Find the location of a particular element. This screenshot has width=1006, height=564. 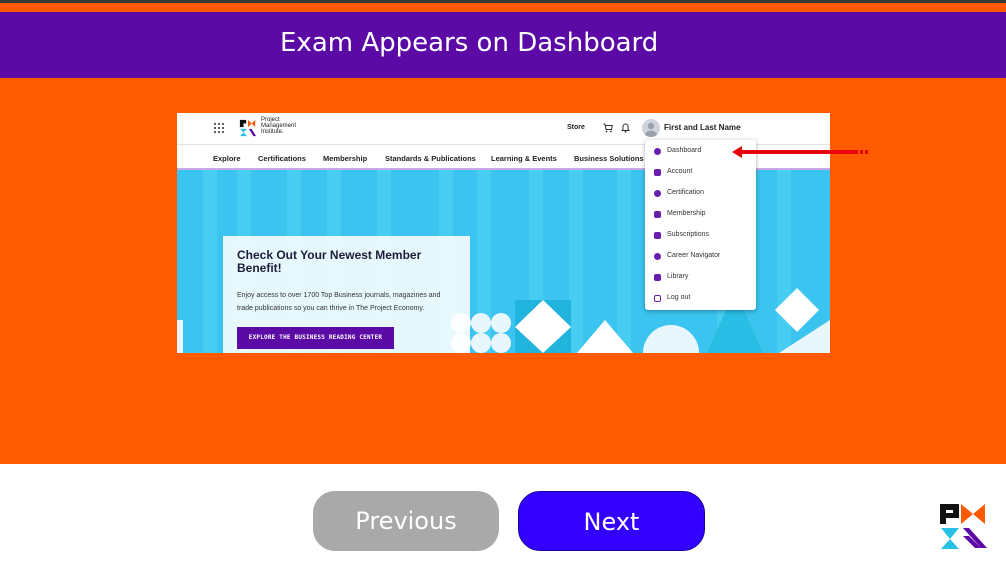

dropdown-item-career-navigator: Career Navigator is located at coordinates (700, 257).